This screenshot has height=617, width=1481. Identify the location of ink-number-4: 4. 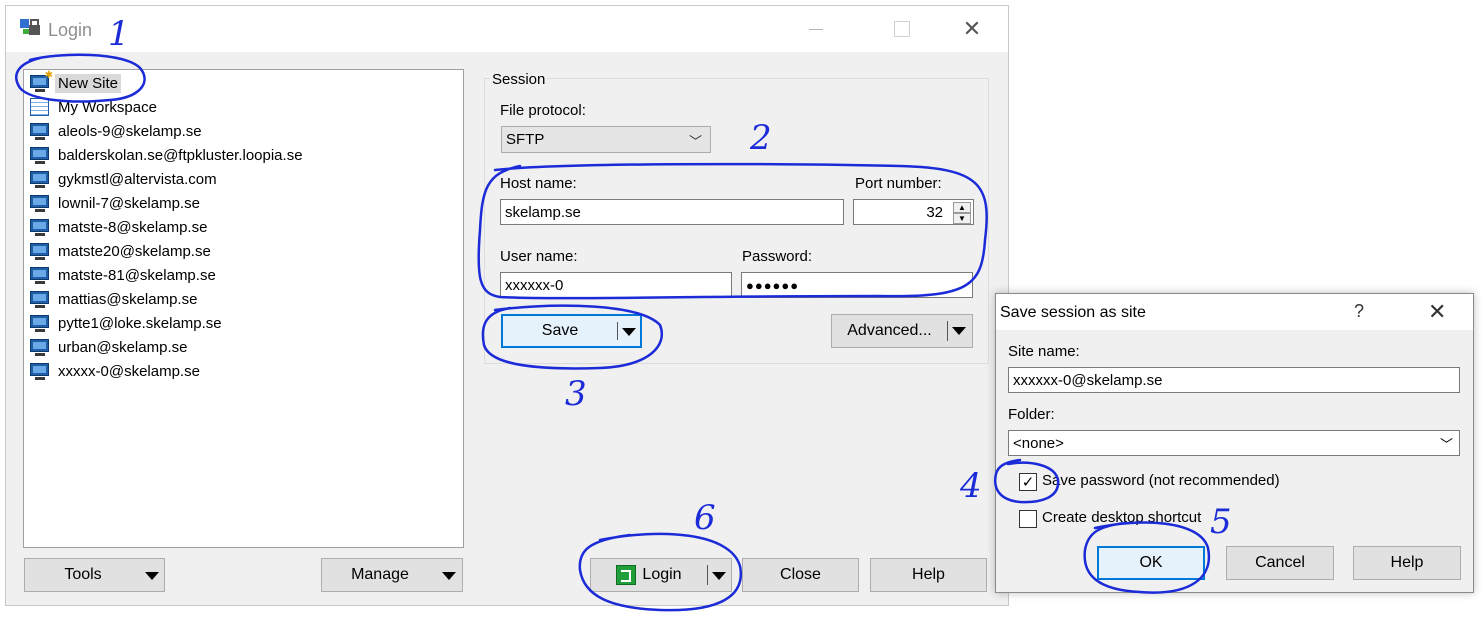
(971, 486).